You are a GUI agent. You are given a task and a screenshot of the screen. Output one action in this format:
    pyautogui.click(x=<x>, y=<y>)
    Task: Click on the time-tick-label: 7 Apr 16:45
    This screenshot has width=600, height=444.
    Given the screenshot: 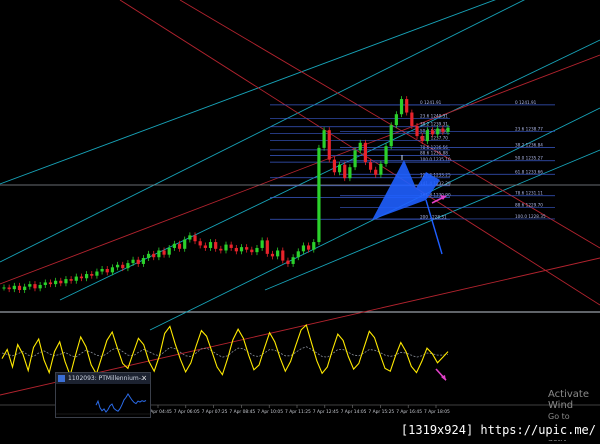 What is the action you would take?
    pyautogui.click(x=409, y=412)
    